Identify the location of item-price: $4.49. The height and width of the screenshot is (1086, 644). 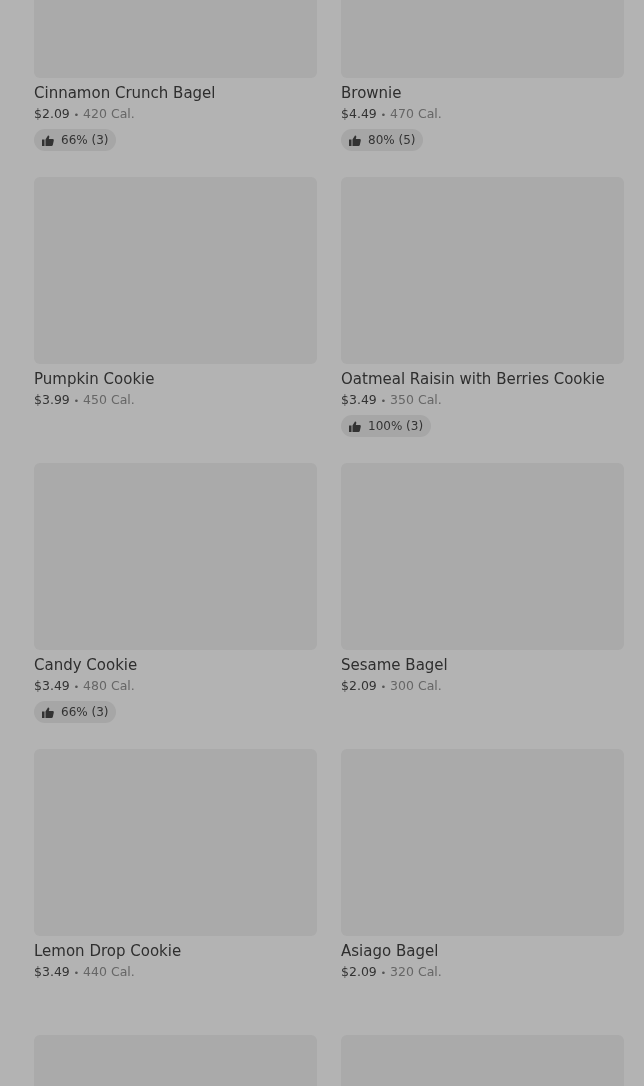
(359, 113).